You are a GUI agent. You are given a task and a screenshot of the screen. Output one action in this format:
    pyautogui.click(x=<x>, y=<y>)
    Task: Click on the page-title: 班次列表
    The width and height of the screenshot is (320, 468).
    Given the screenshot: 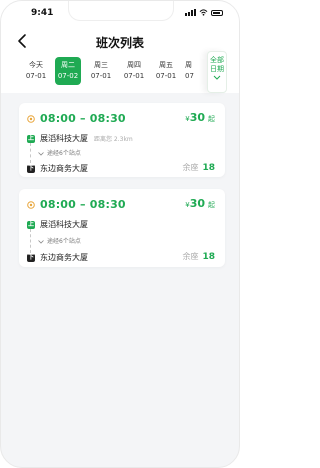 What is the action you would take?
    pyautogui.click(x=119, y=43)
    